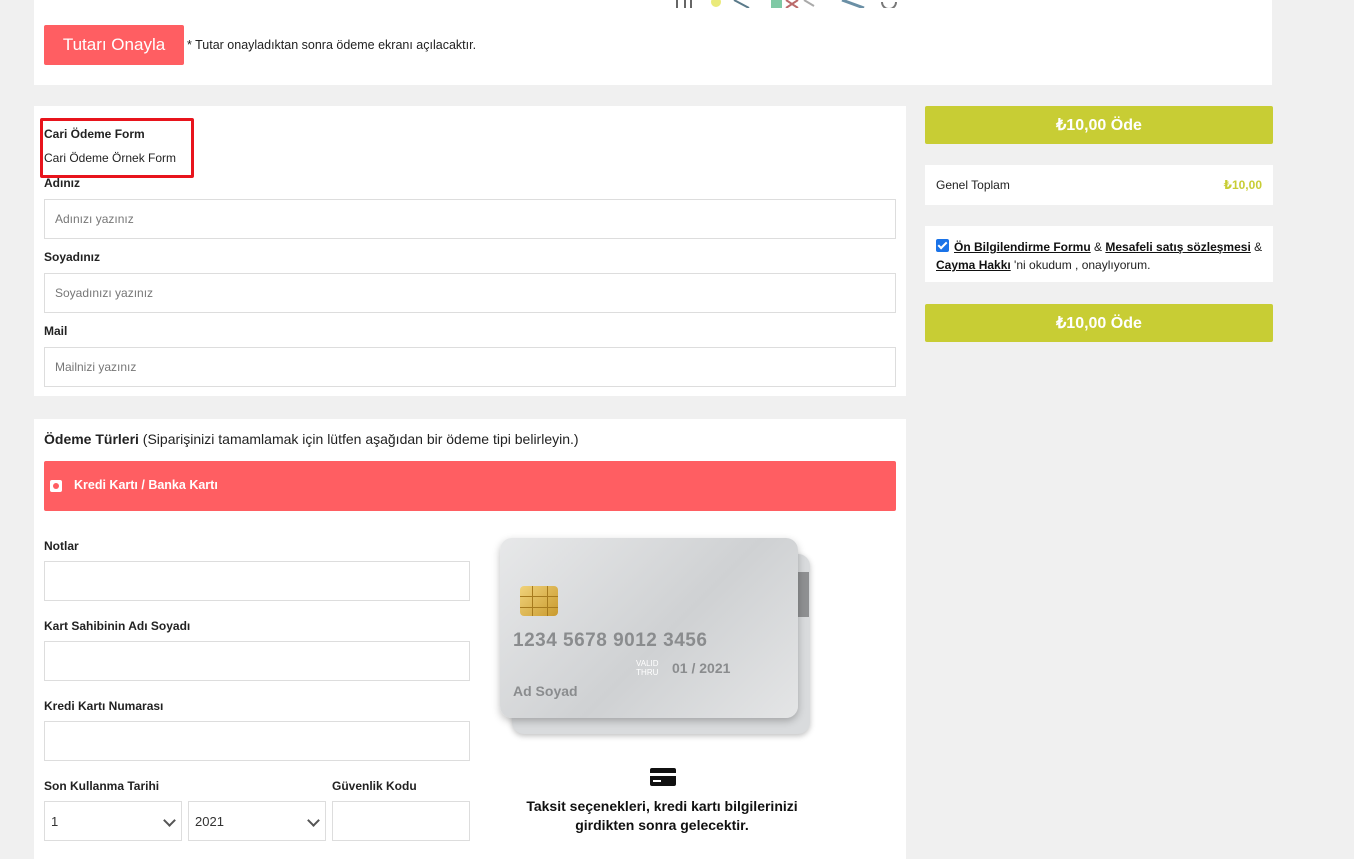 This screenshot has width=1354, height=859. I want to click on card-preview-number: 1234 5678 9012 3456, so click(610, 640).